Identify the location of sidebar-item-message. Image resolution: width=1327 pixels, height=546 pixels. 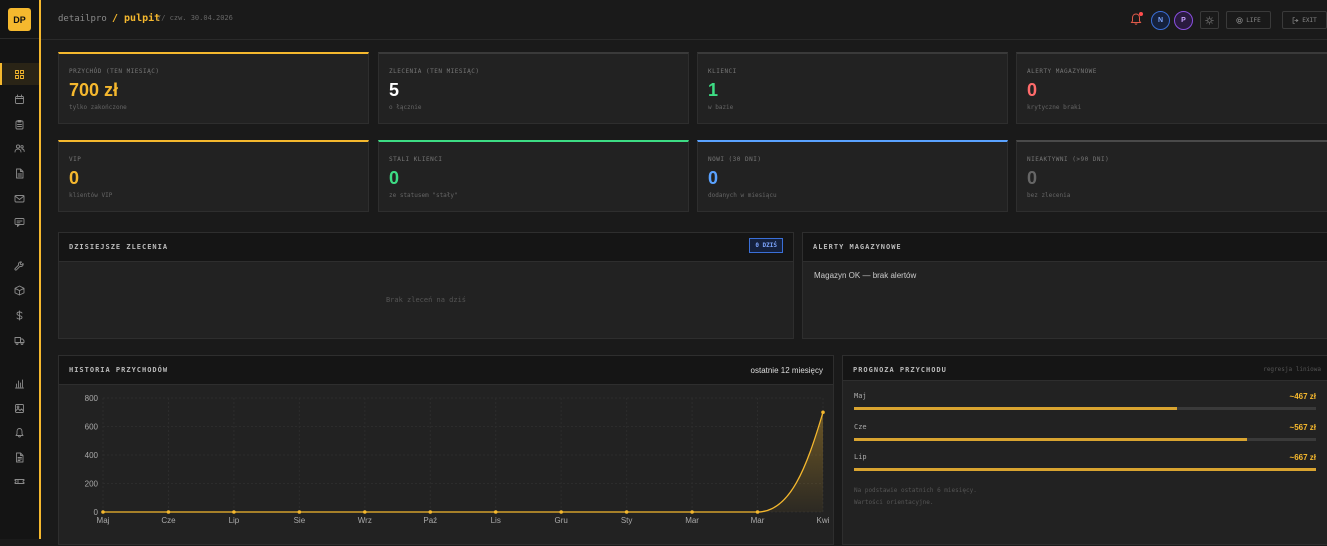
(19, 222).